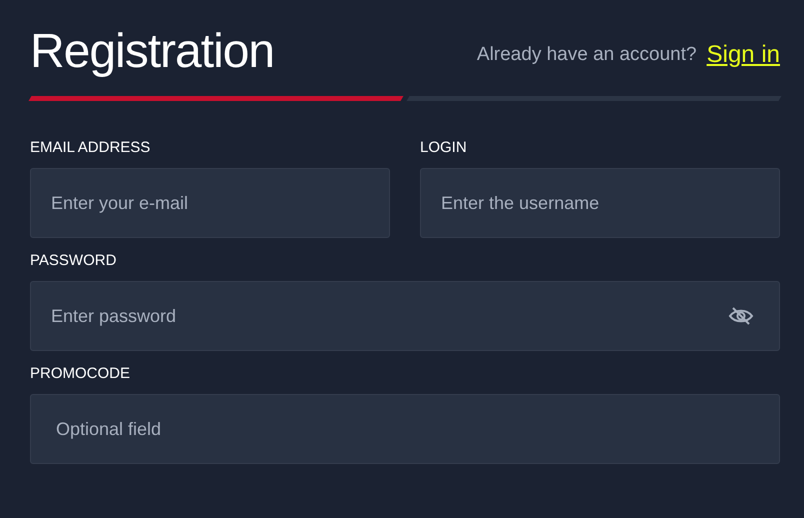 This screenshot has height=518, width=804. I want to click on input-field: Enter password, so click(405, 316).